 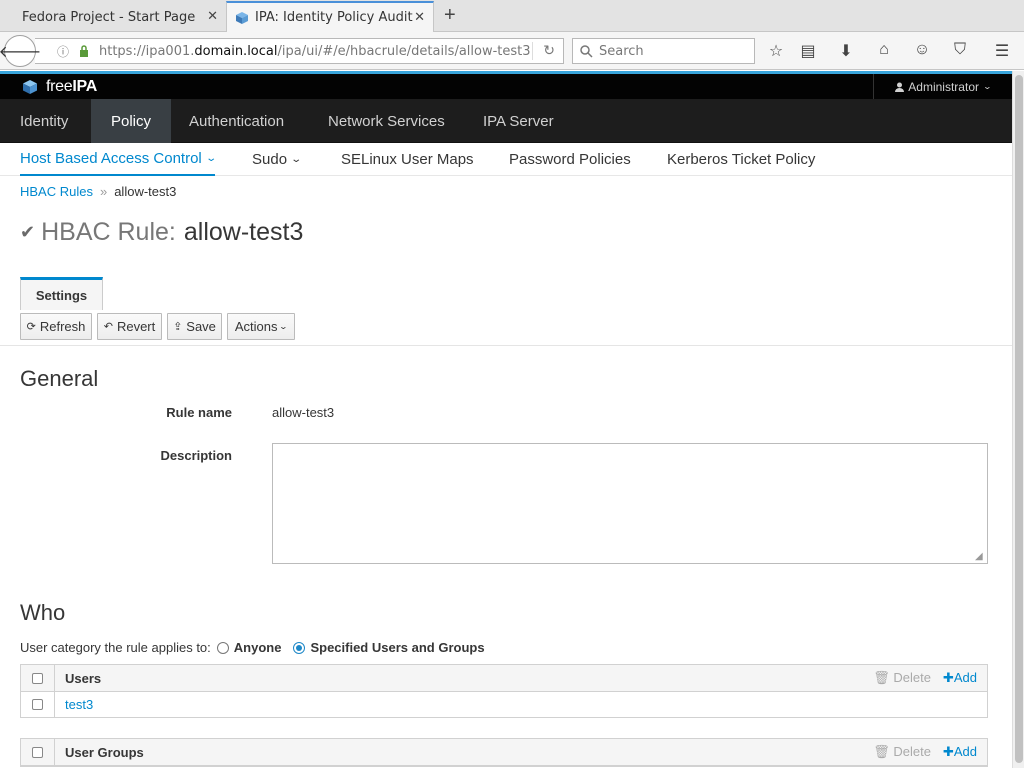 What do you see at coordinates (334, 17) in the screenshot?
I see `tab-title: IPA: Identity Policy Audit` at bounding box center [334, 17].